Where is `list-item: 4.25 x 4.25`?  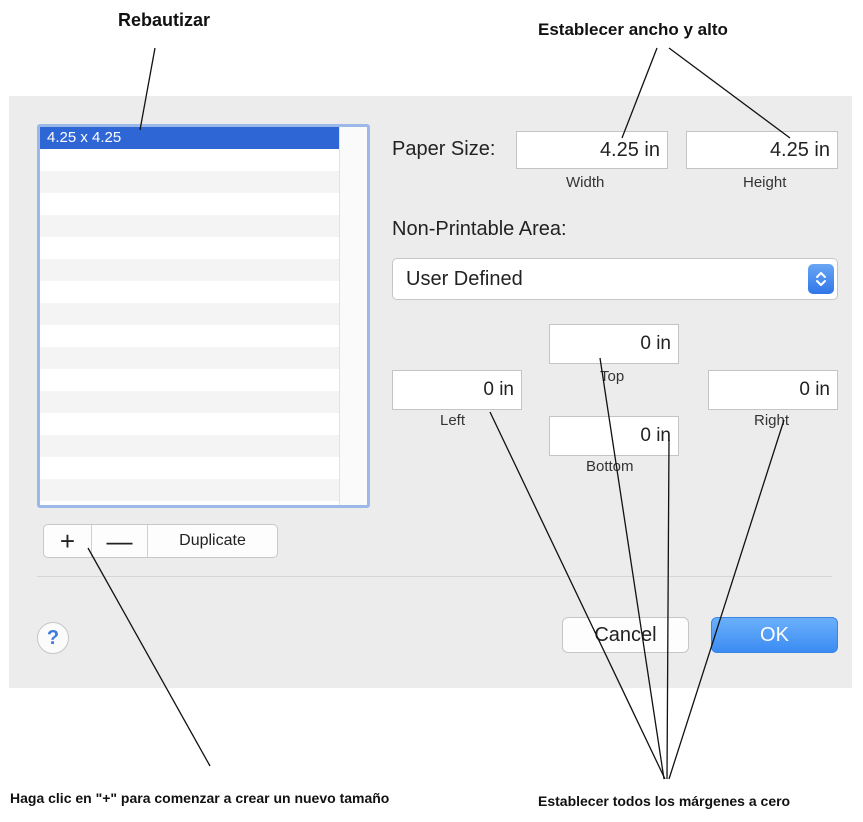 list-item: 4.25 x 4.25 is located at coordinates (190, 138).